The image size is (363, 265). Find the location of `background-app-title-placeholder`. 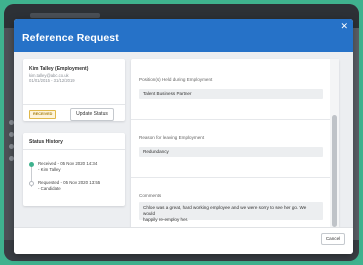

background-app-title-placeholder is located at coordinates (65, 15).